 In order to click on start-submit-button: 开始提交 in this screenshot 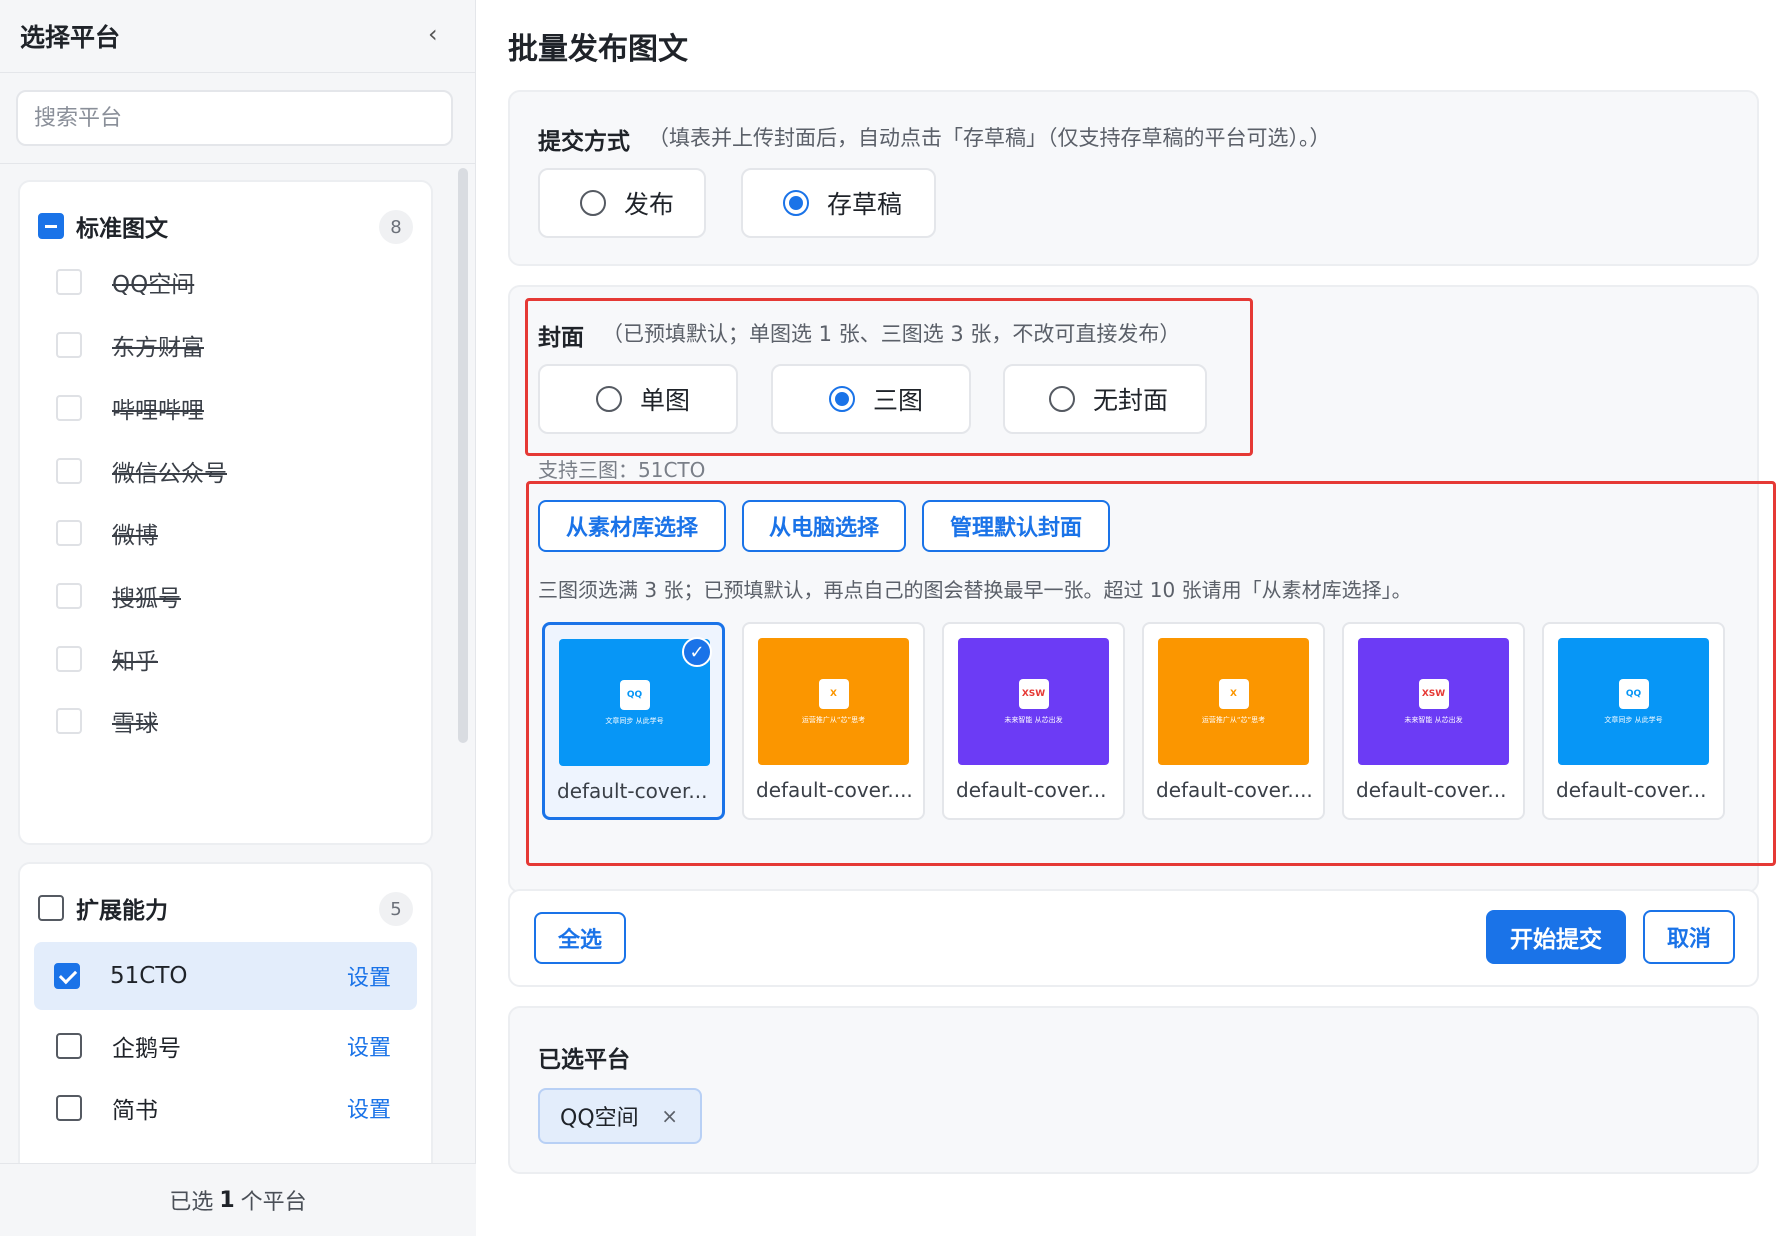, I will do `click(1556, 937)`.